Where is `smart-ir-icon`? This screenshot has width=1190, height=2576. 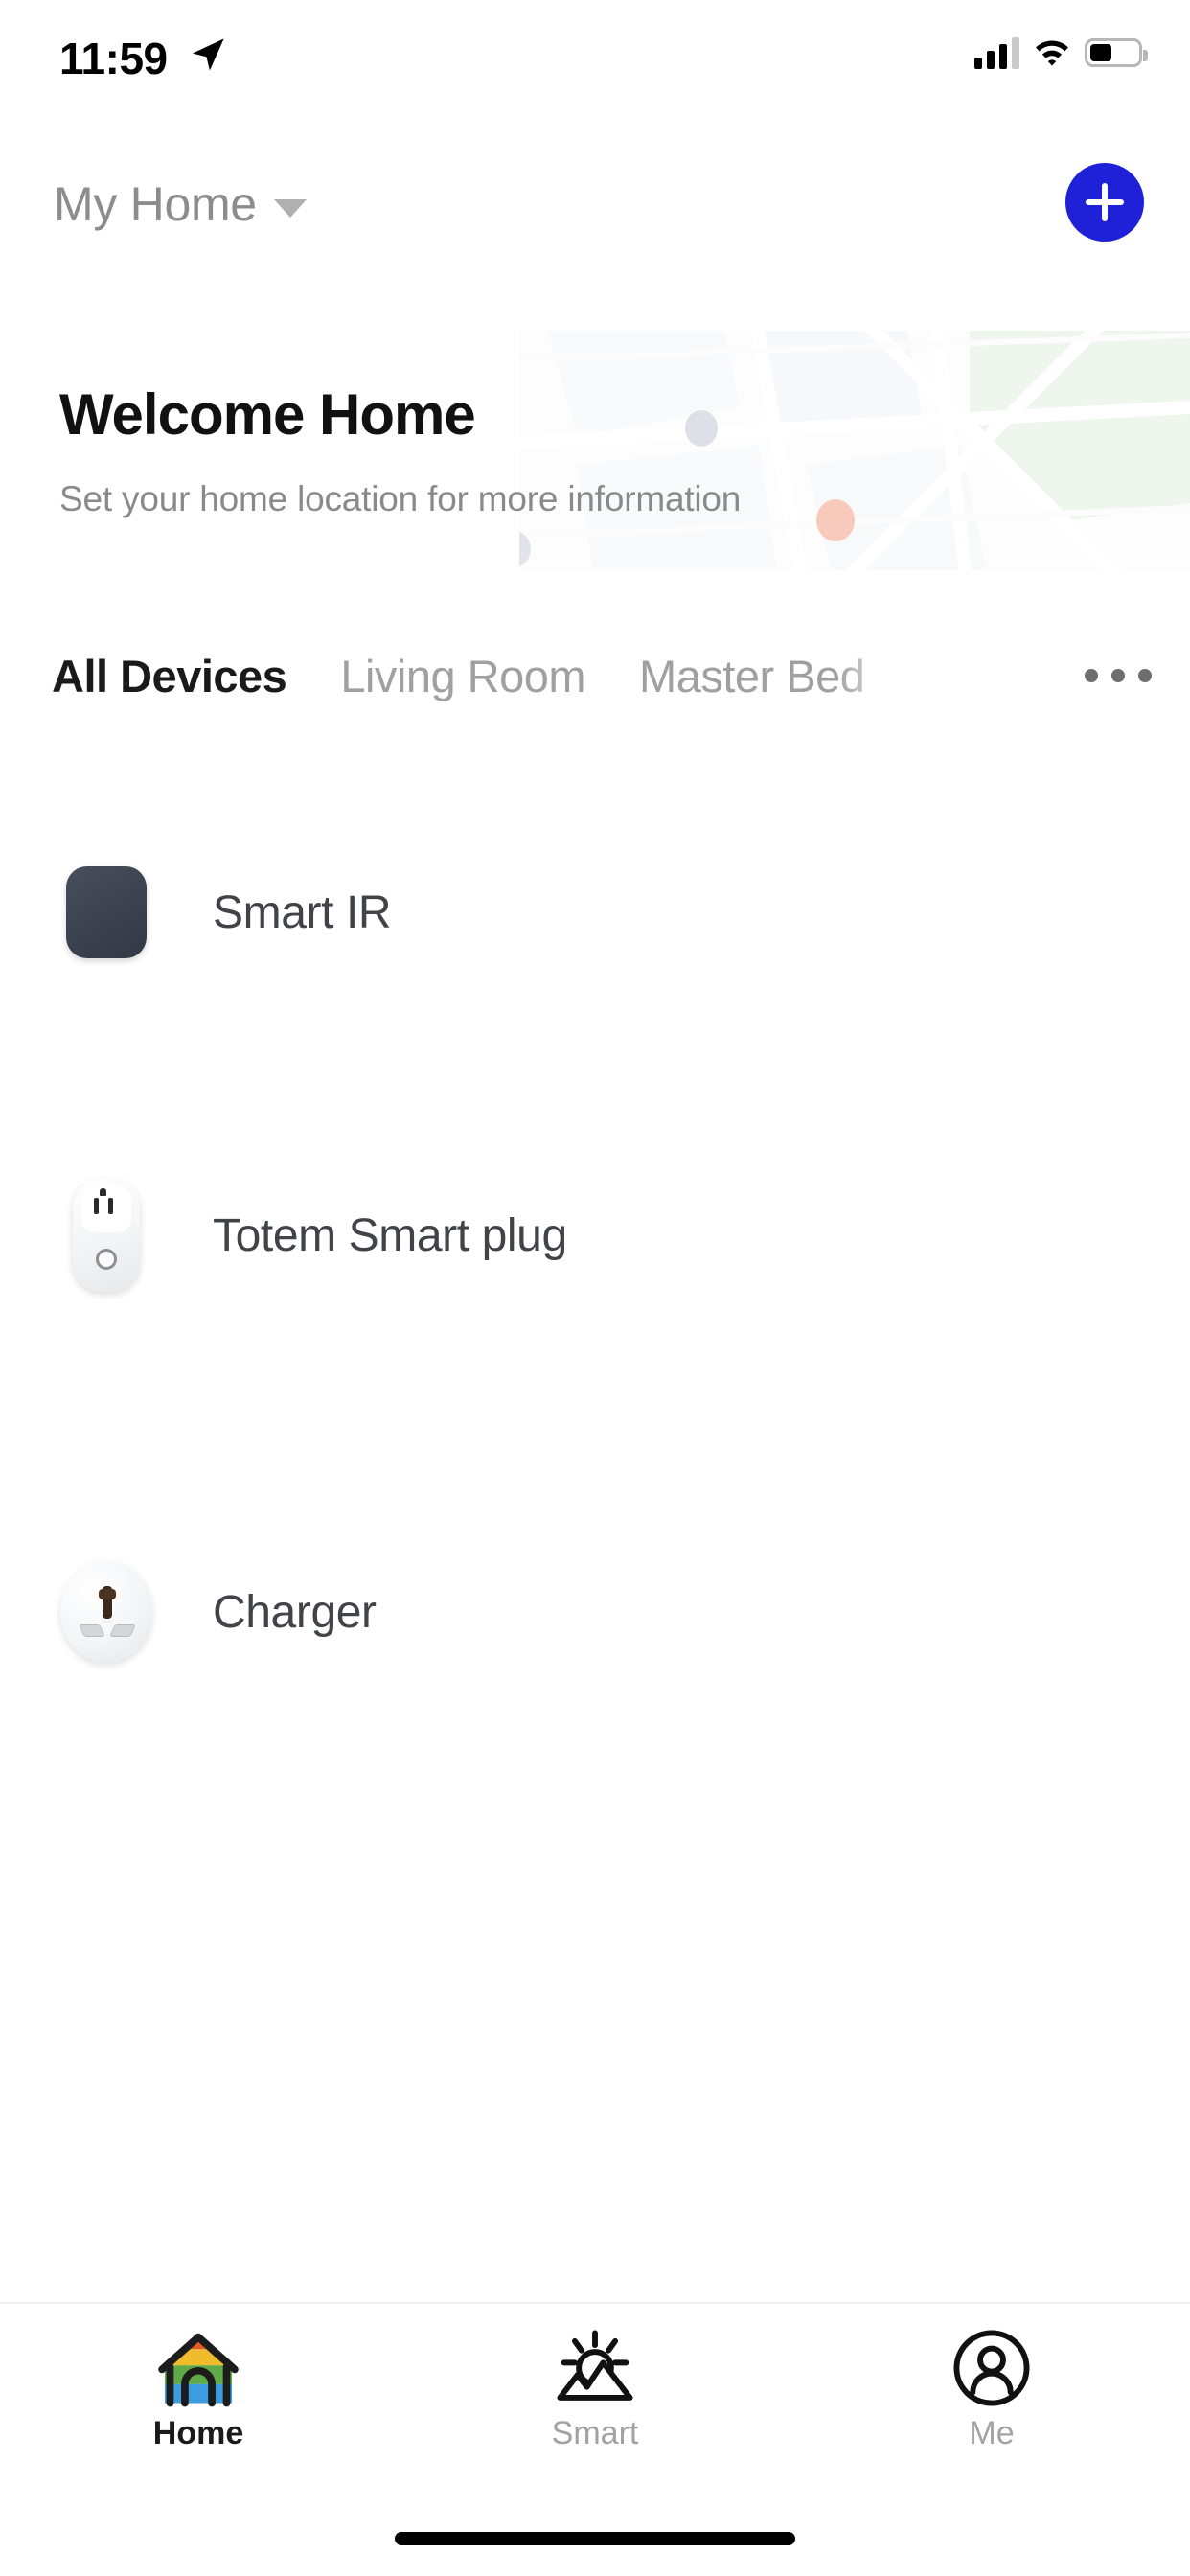
smart-ir-icon is located at coordinates (107, 912).